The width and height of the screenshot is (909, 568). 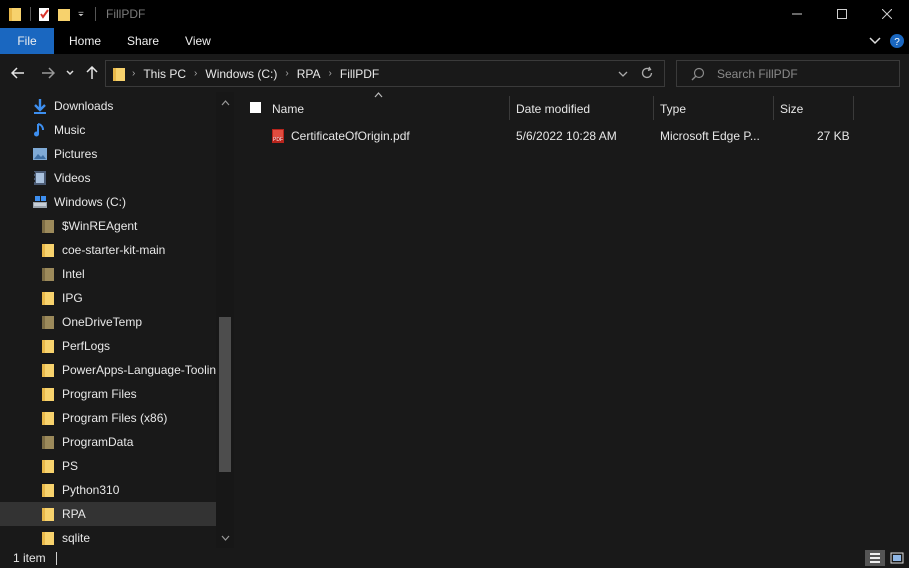 What do you see at coordinates (100, 226) in the screenshot?
I see `sidebar-item-label: $WinREAgent` at bounding box center [100, 226].